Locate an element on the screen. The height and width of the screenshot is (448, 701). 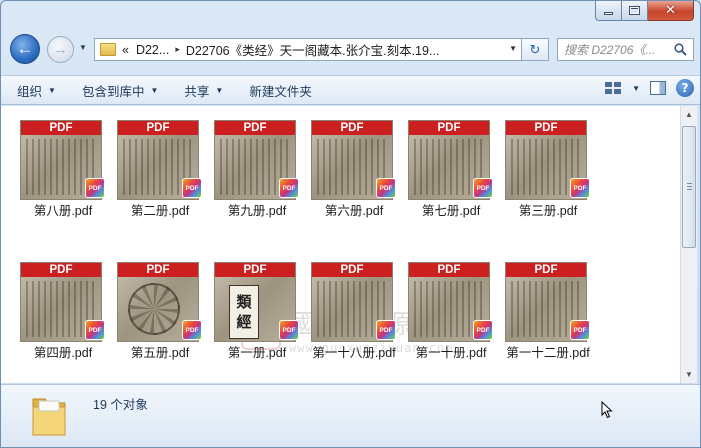
organize-menu: 组织 ▼ is located at coordinates (36, 90).